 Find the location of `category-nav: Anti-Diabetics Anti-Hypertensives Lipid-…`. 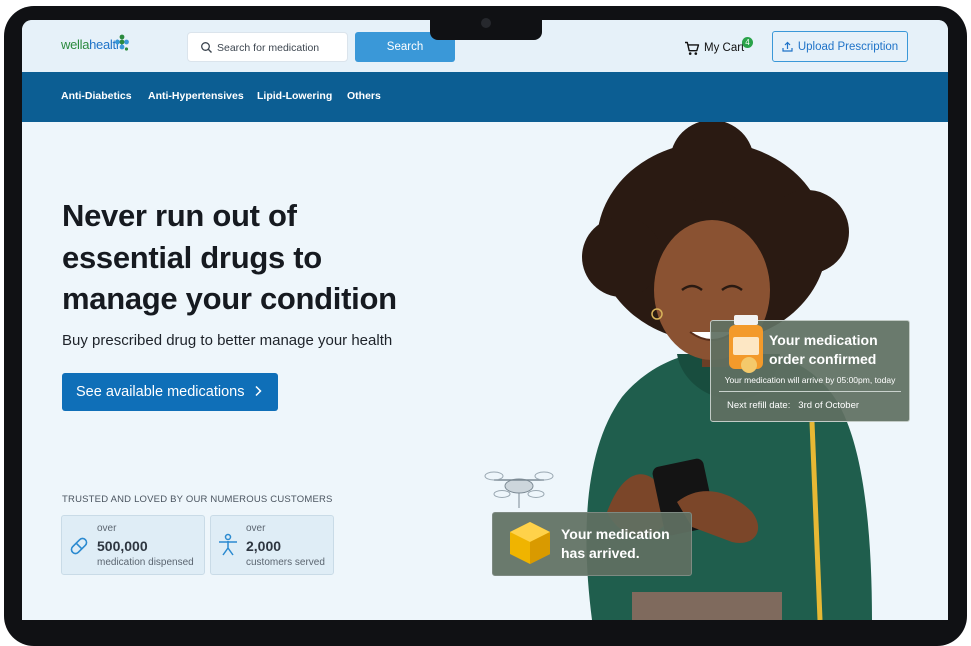

category-nav: Anti-Diabetics Anti-Hypertensives Lipid-… is located at coordinates (485, 97).